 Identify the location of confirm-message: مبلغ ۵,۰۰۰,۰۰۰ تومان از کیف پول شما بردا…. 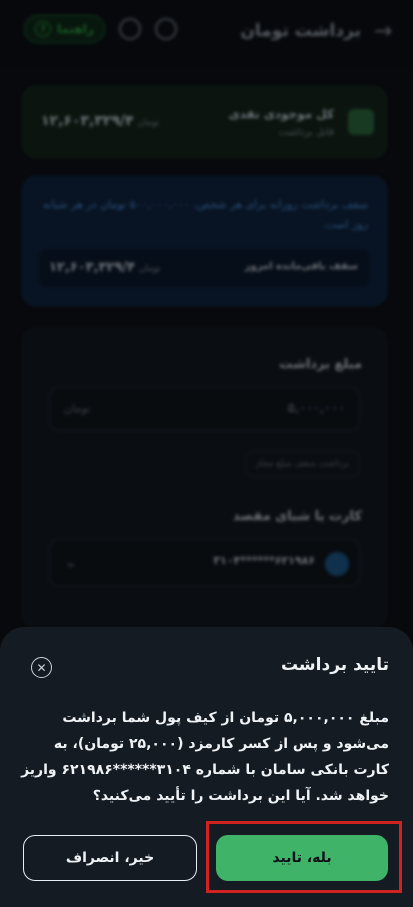
(205, 757).